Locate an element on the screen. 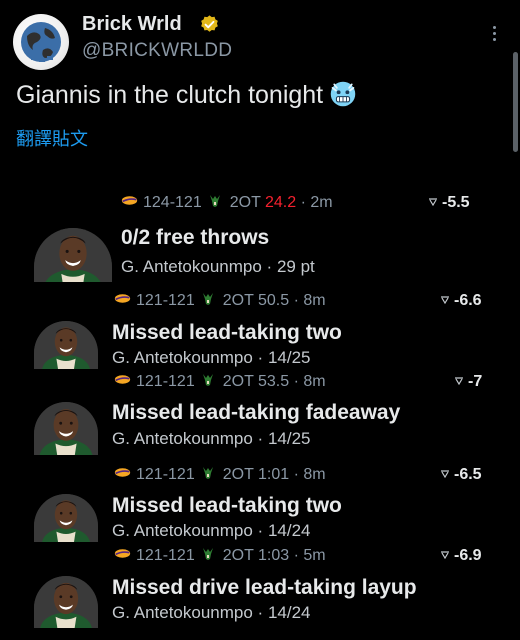 This screenshot has height=640, width=520. win-probability-change: -6.6 is located at coordinates (461, 301).